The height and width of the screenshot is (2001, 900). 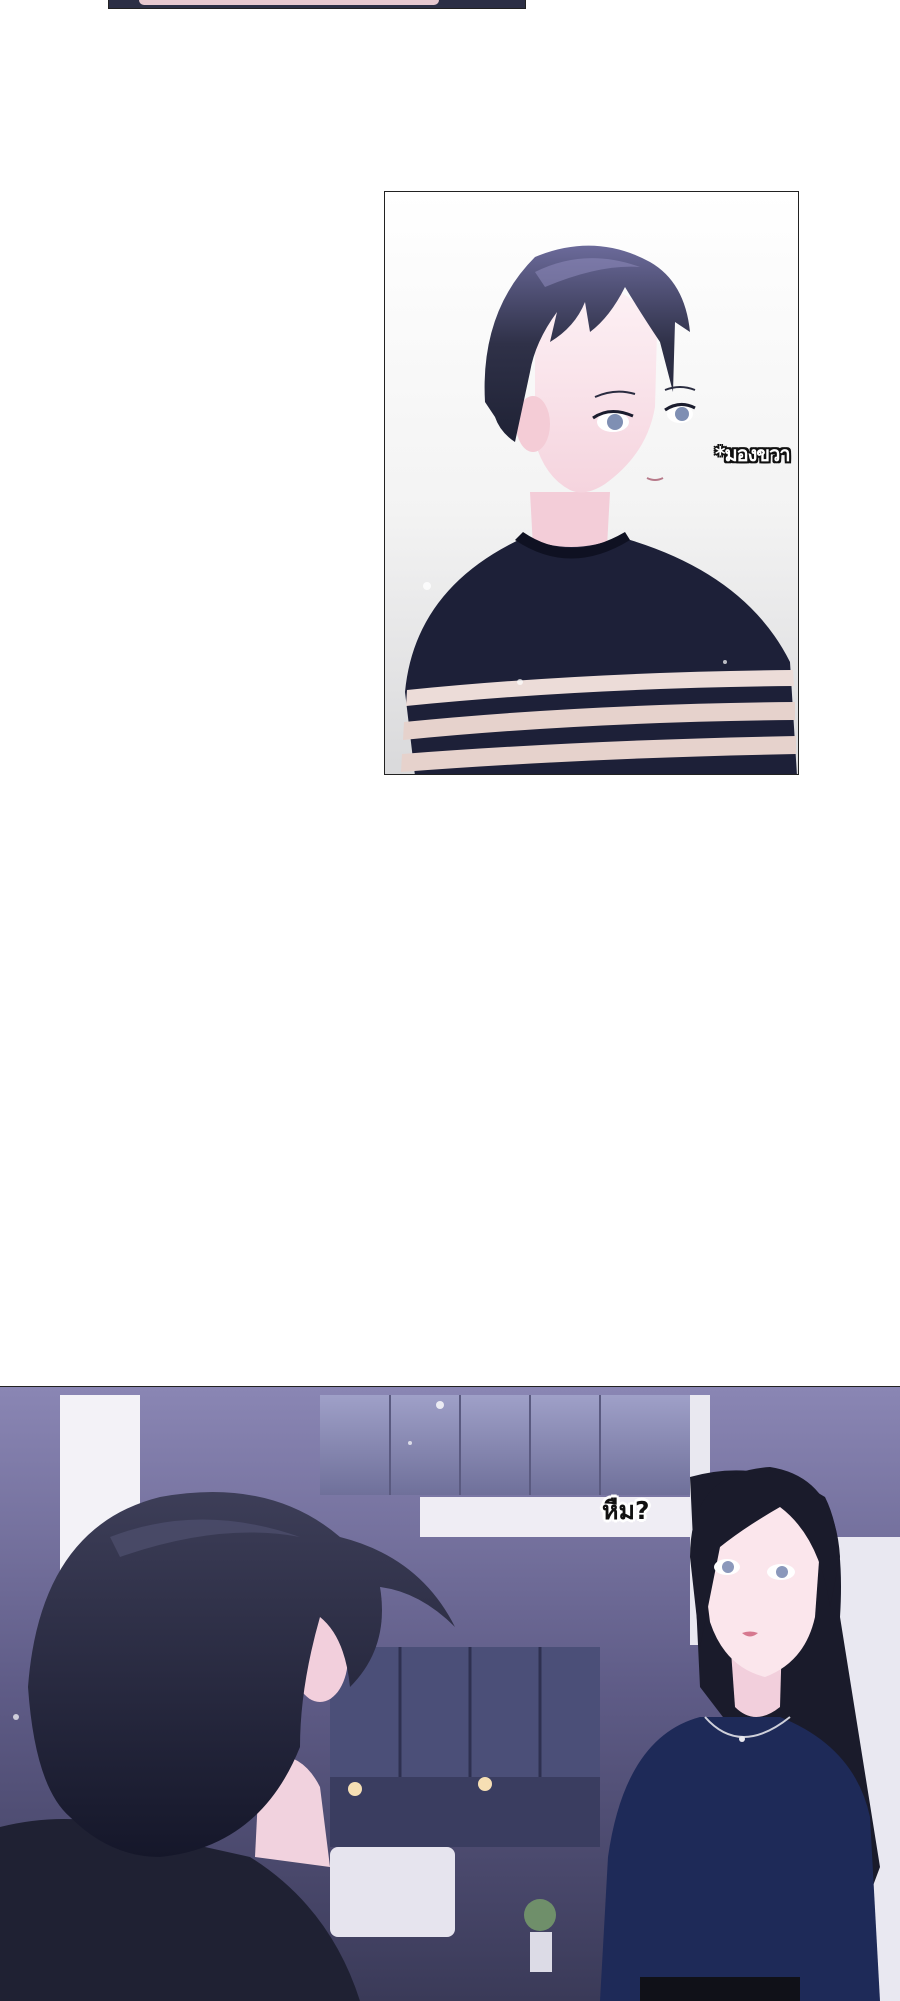 I want to click on woman-body, so click(x=740, y=1859).